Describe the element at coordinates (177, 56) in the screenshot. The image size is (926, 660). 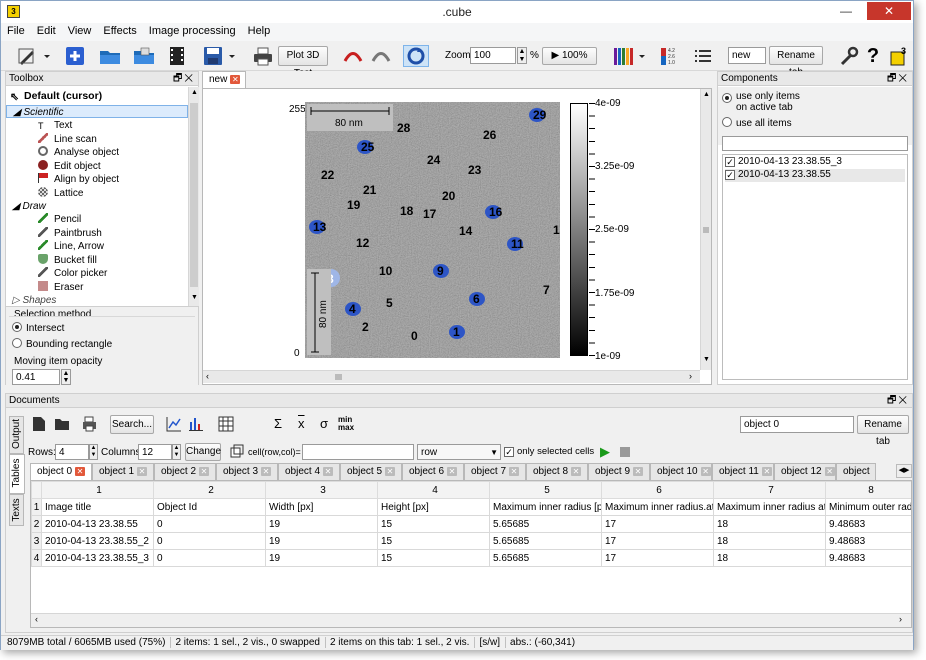
I see `film-button` at that location.